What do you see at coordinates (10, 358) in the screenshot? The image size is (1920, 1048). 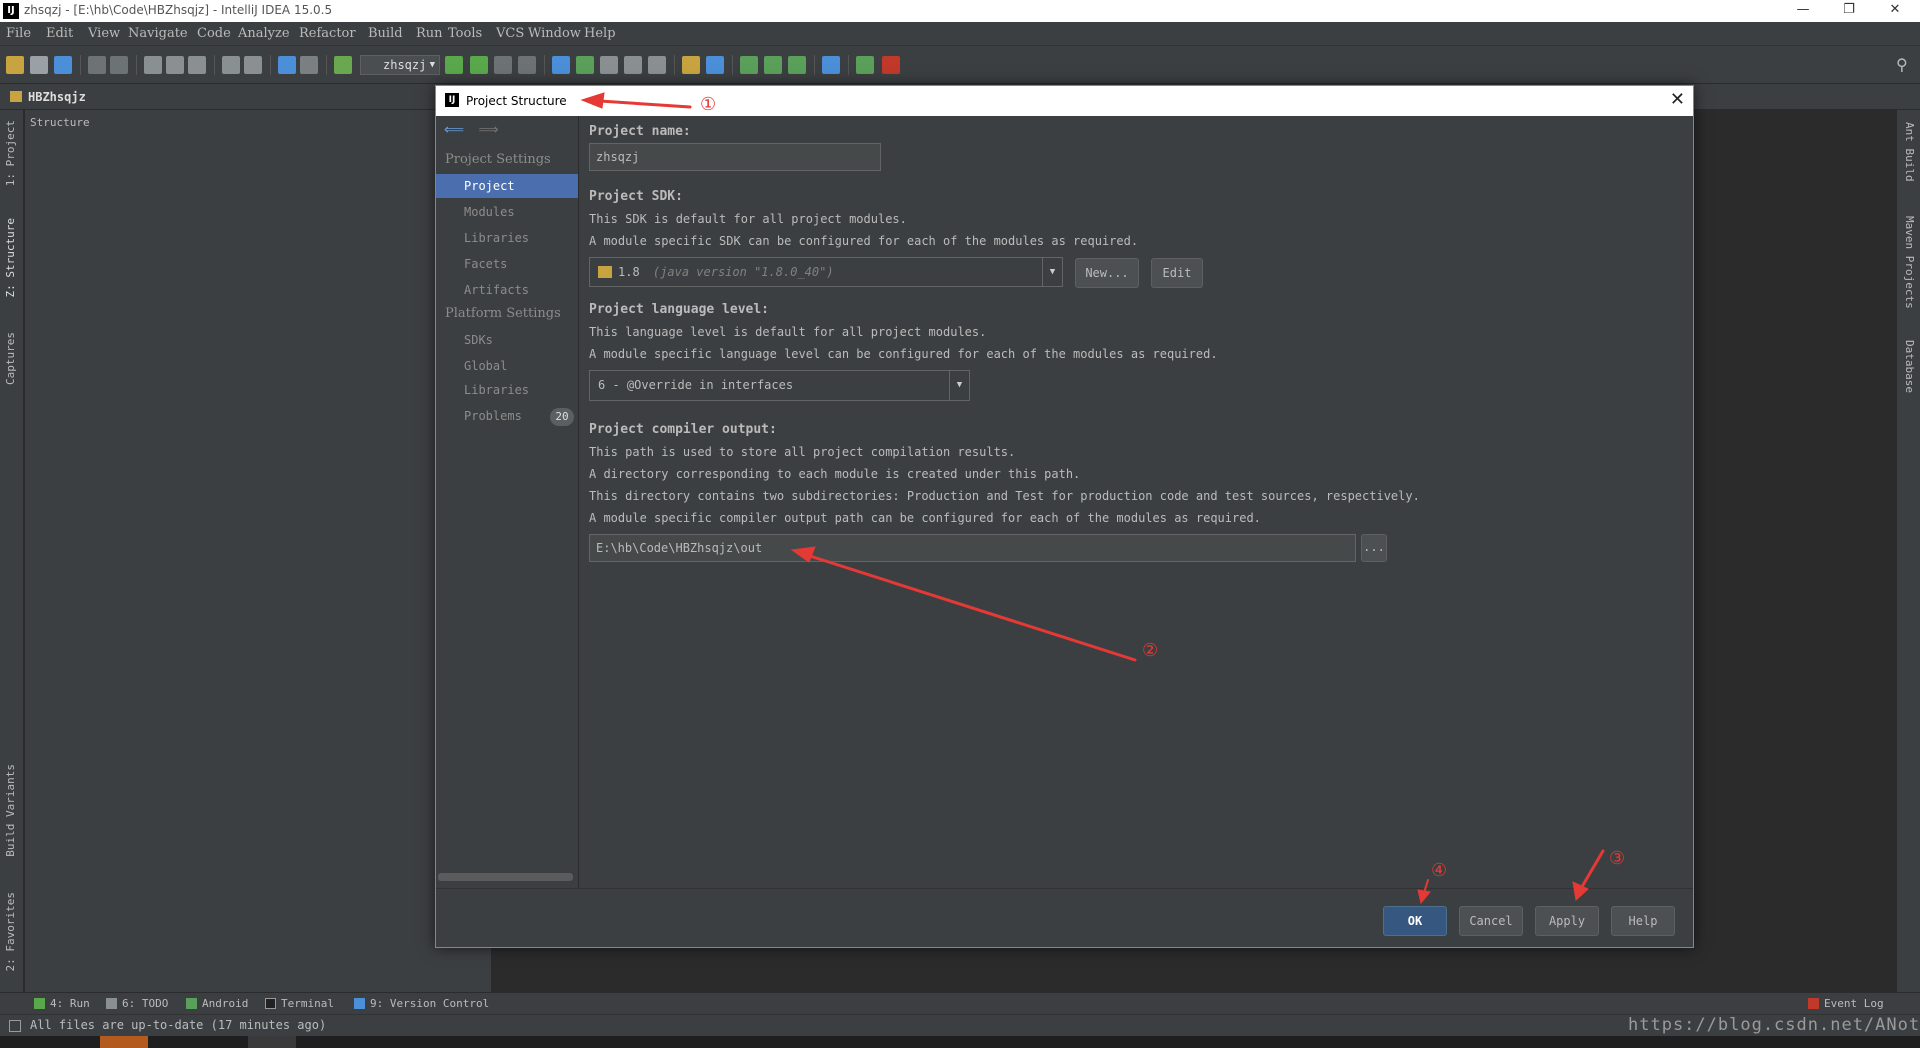 I see `tab-captures: Captures` at bounding box center [10, 358].